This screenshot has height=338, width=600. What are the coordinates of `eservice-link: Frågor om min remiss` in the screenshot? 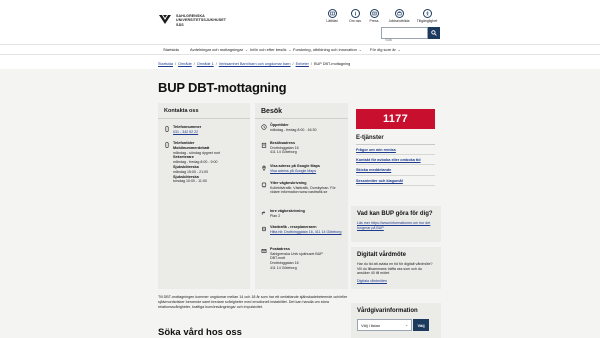 It's located at (395, 150).